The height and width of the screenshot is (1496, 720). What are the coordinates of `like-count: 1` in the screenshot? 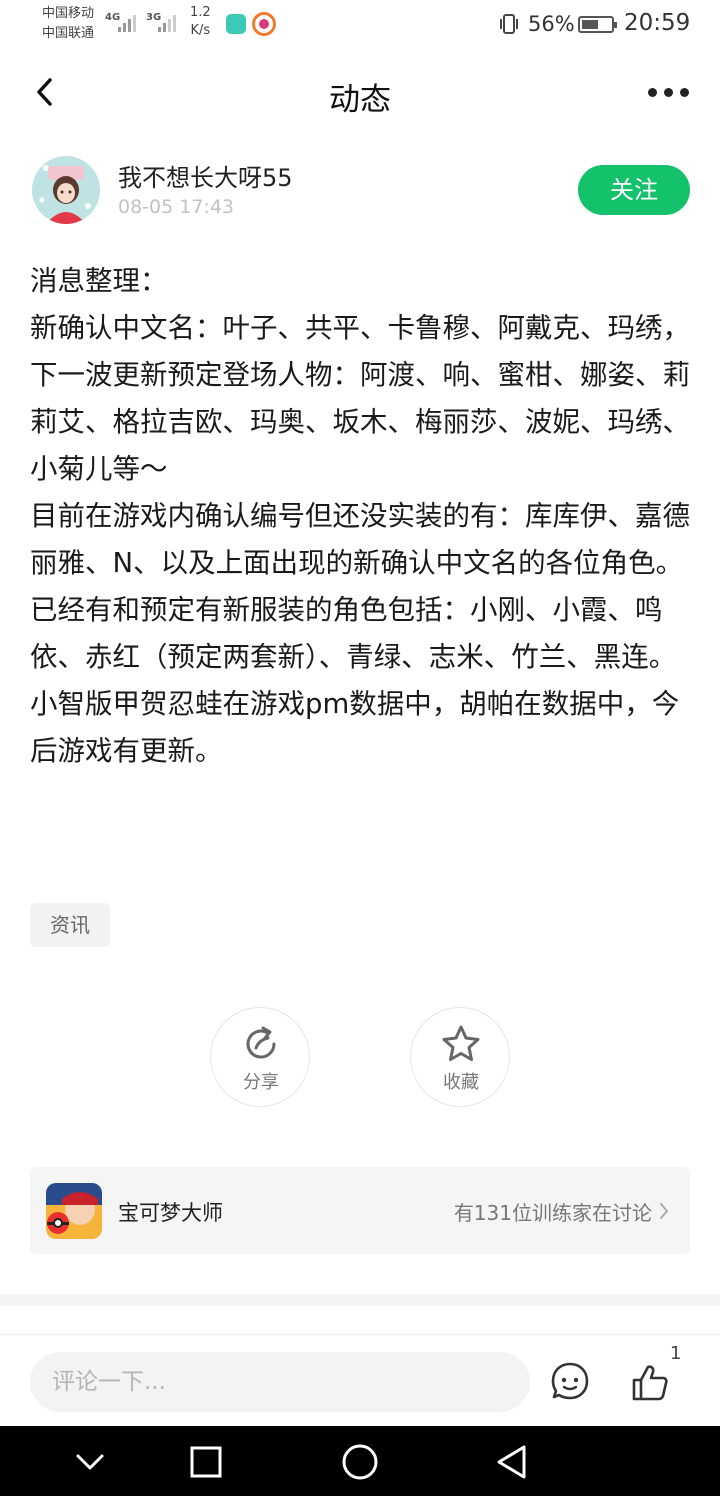 It's located at (676, 1353).